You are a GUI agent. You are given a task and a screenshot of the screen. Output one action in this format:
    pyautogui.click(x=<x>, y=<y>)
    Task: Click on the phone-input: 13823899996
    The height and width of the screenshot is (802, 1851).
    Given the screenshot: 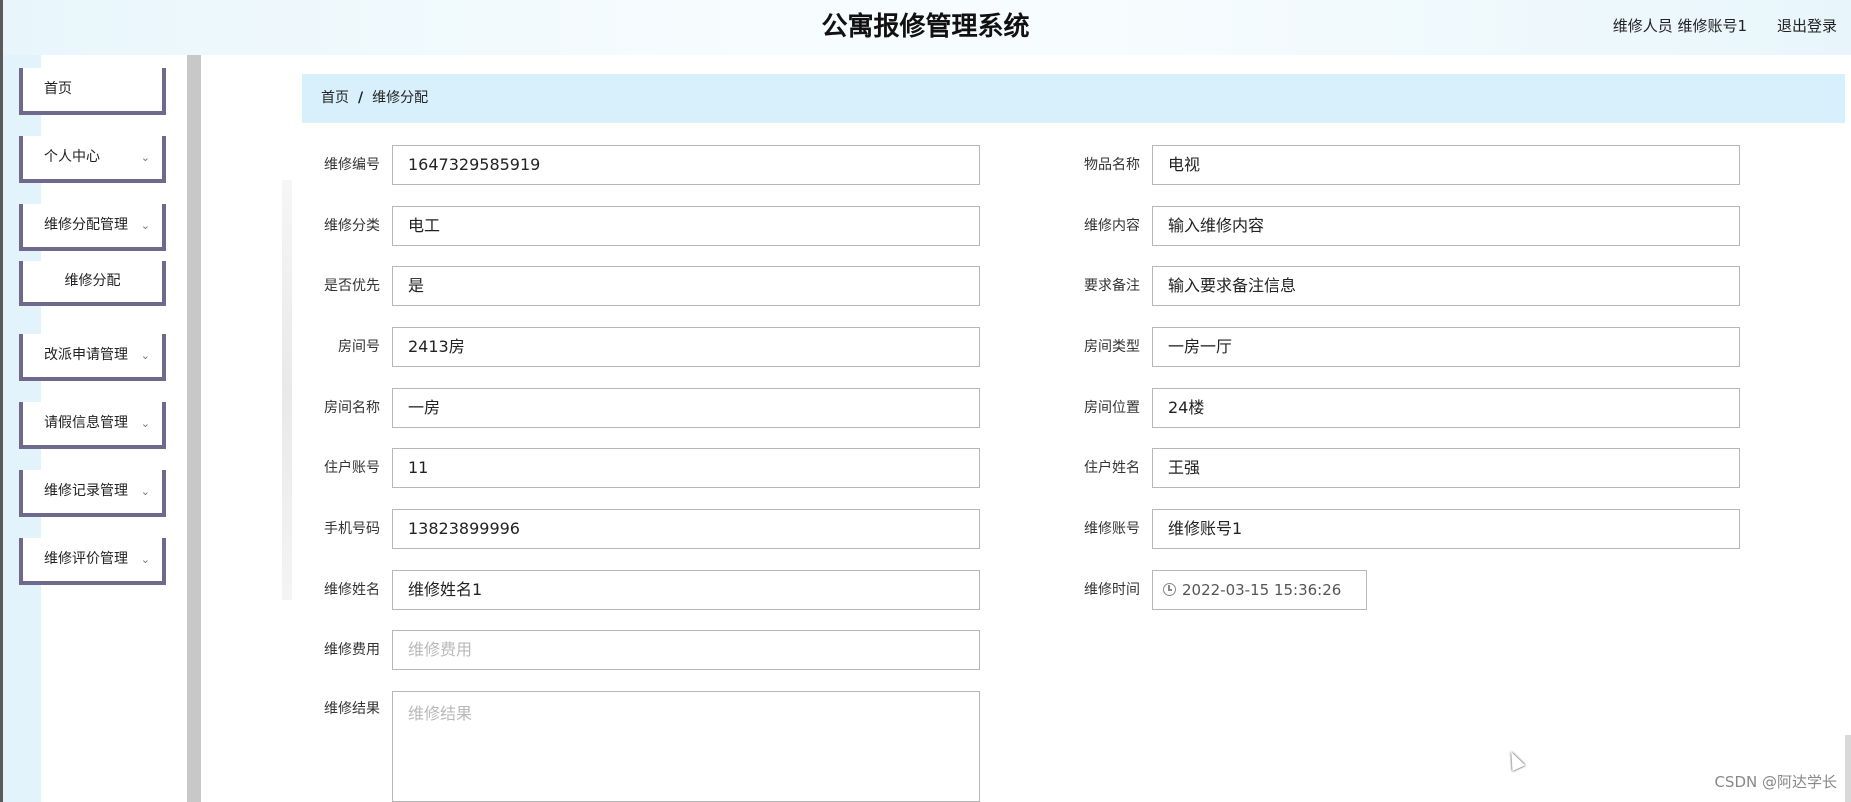 What is the action you would take?
    pyautogui.click(x=686, y=529)
    